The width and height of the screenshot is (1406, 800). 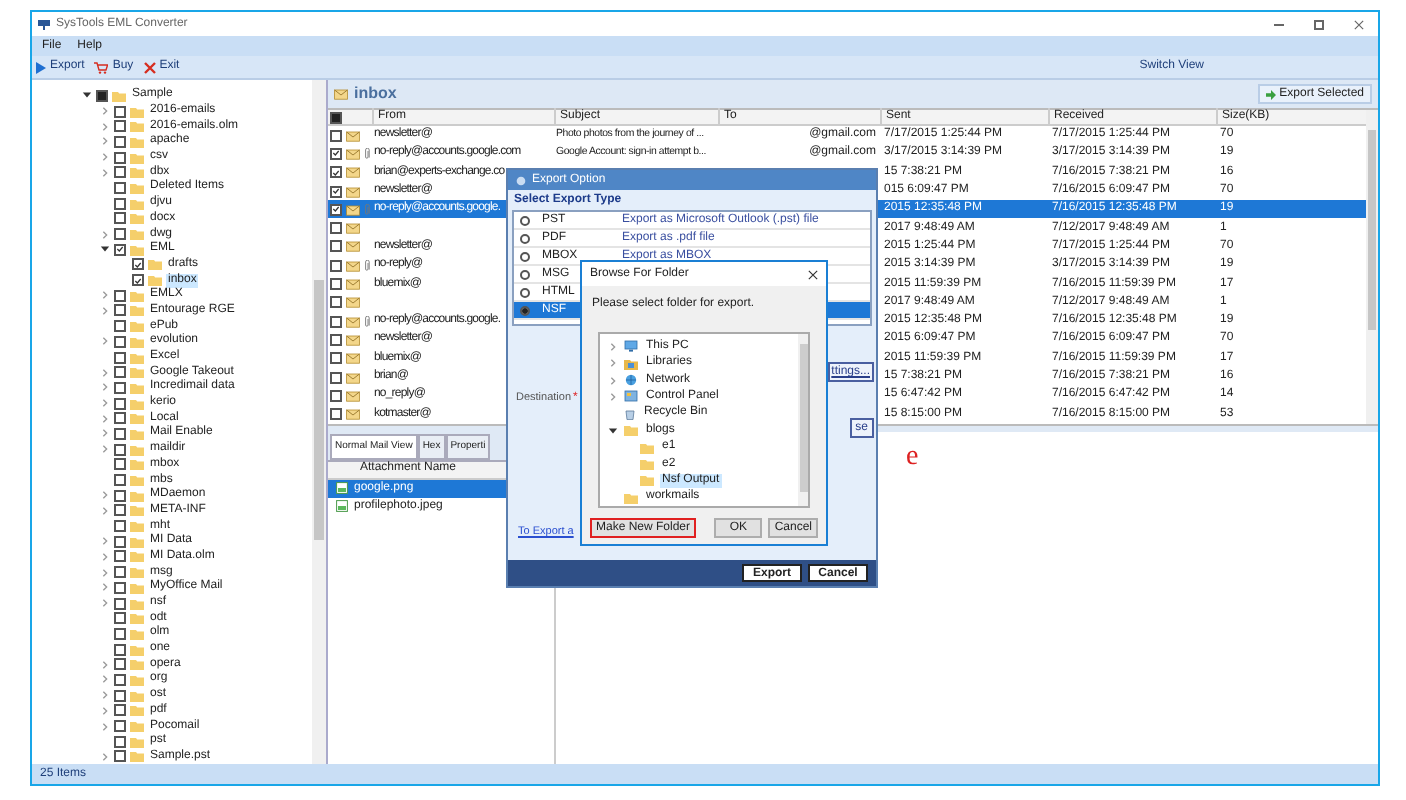 What do you see at coordinates (631, 363) in the screenshot?
I see `library-icon` at bounding box center [631, 363].